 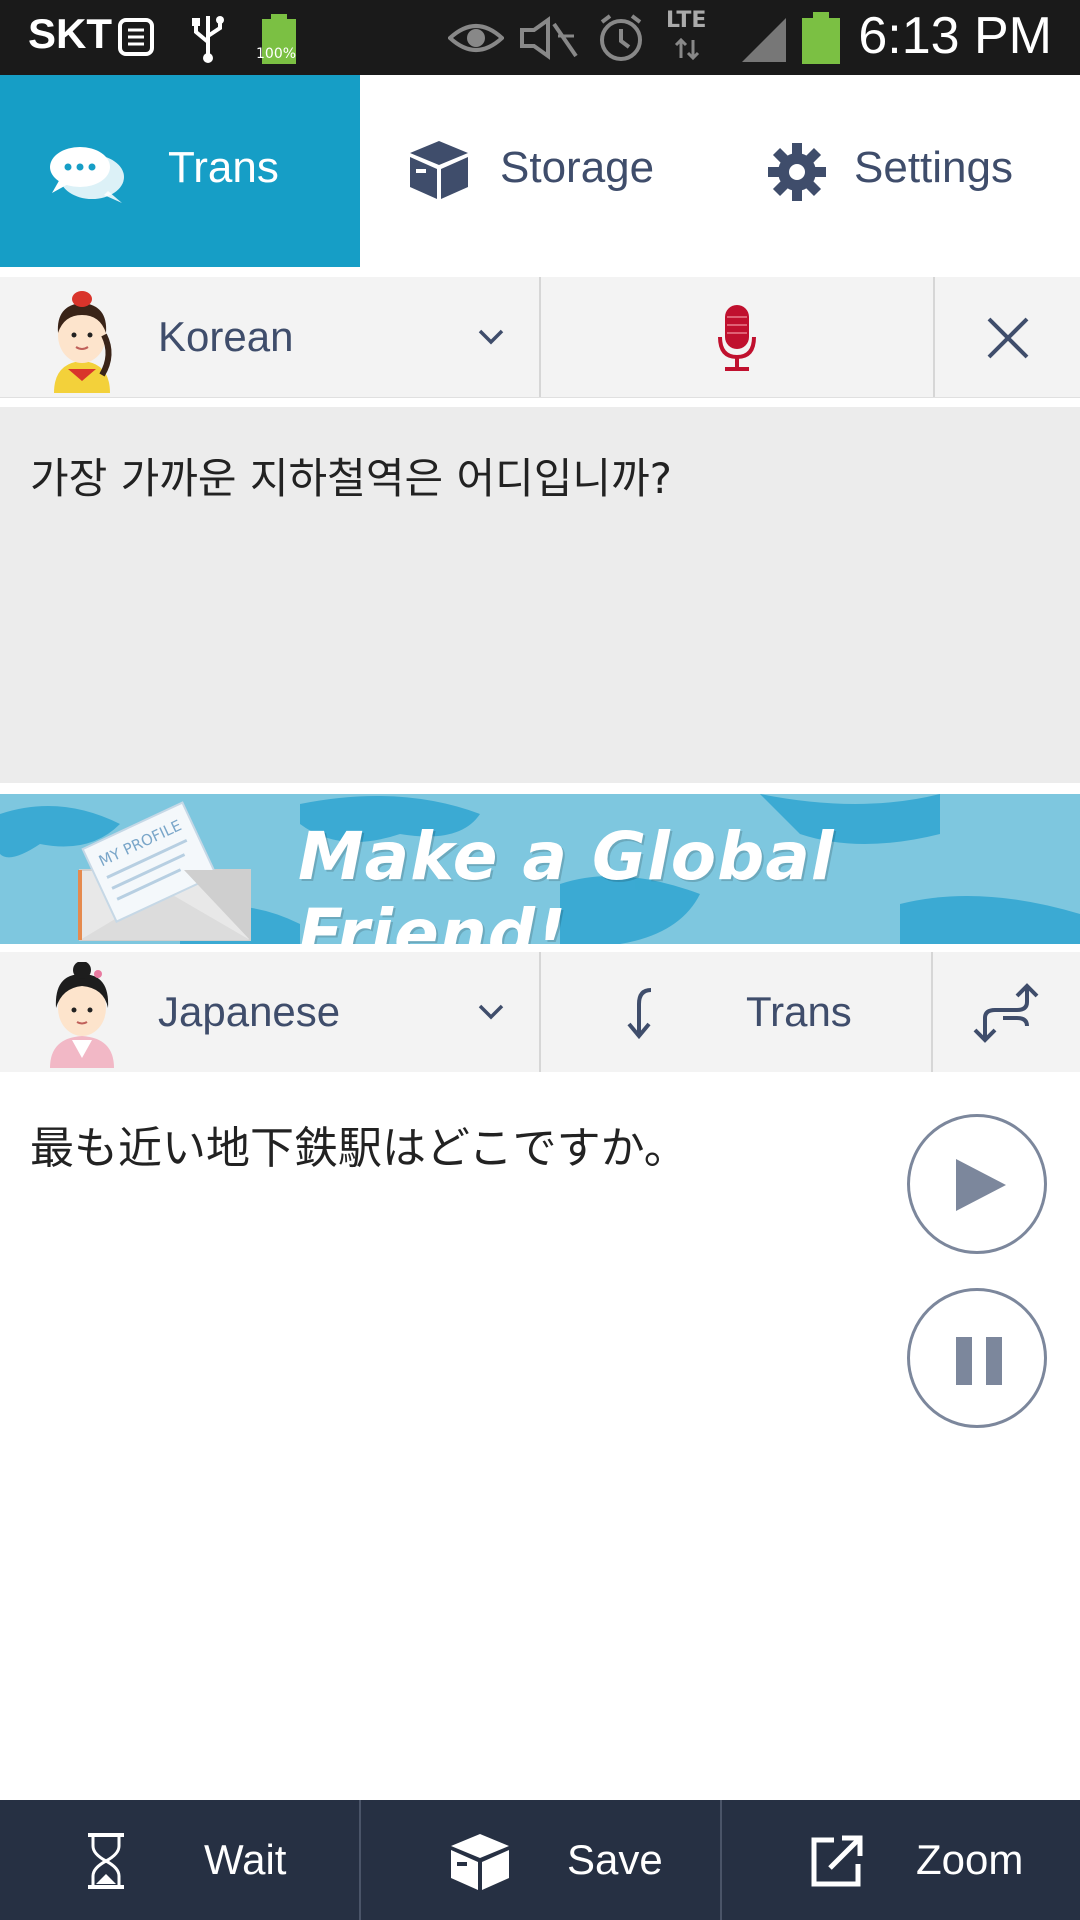 What do you see at coordinates (566, 881) in the screenshot?
I see `banner-text: Make a Global Friend!` at bounding box center [566, 881].